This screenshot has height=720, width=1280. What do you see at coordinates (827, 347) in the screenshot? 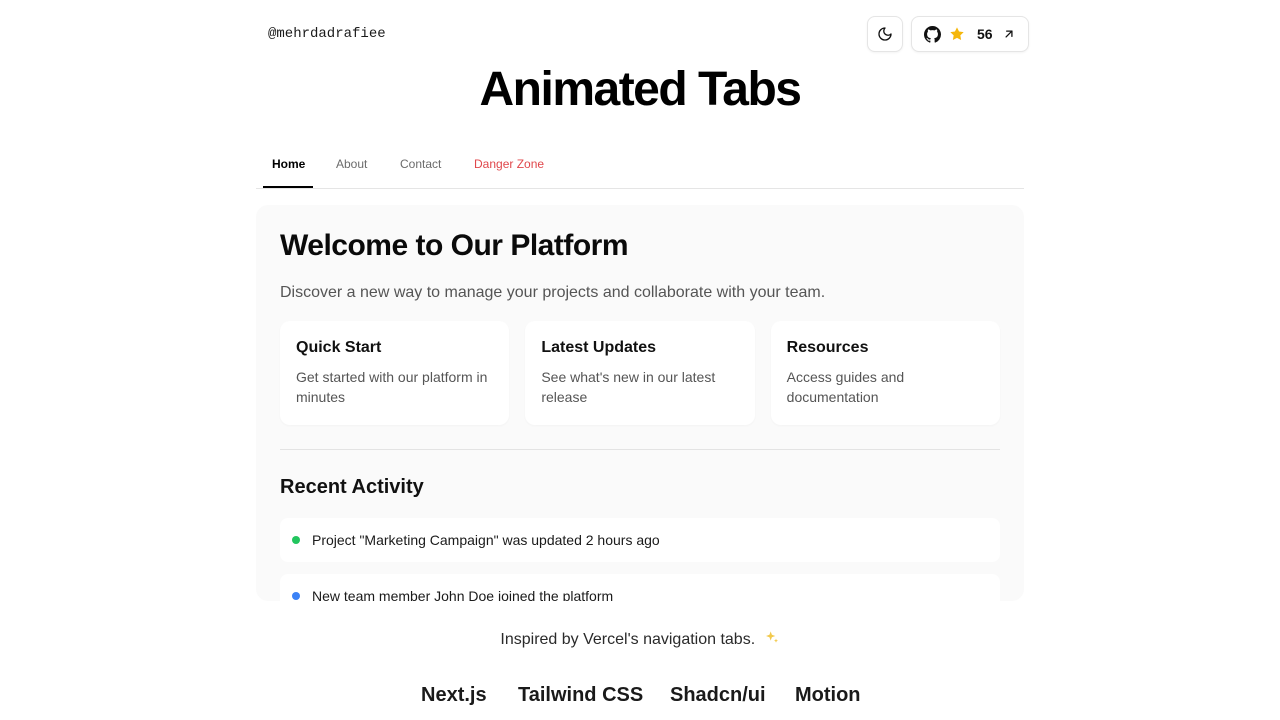
I see `card-title: Resources` at bounding box center [827, 347].